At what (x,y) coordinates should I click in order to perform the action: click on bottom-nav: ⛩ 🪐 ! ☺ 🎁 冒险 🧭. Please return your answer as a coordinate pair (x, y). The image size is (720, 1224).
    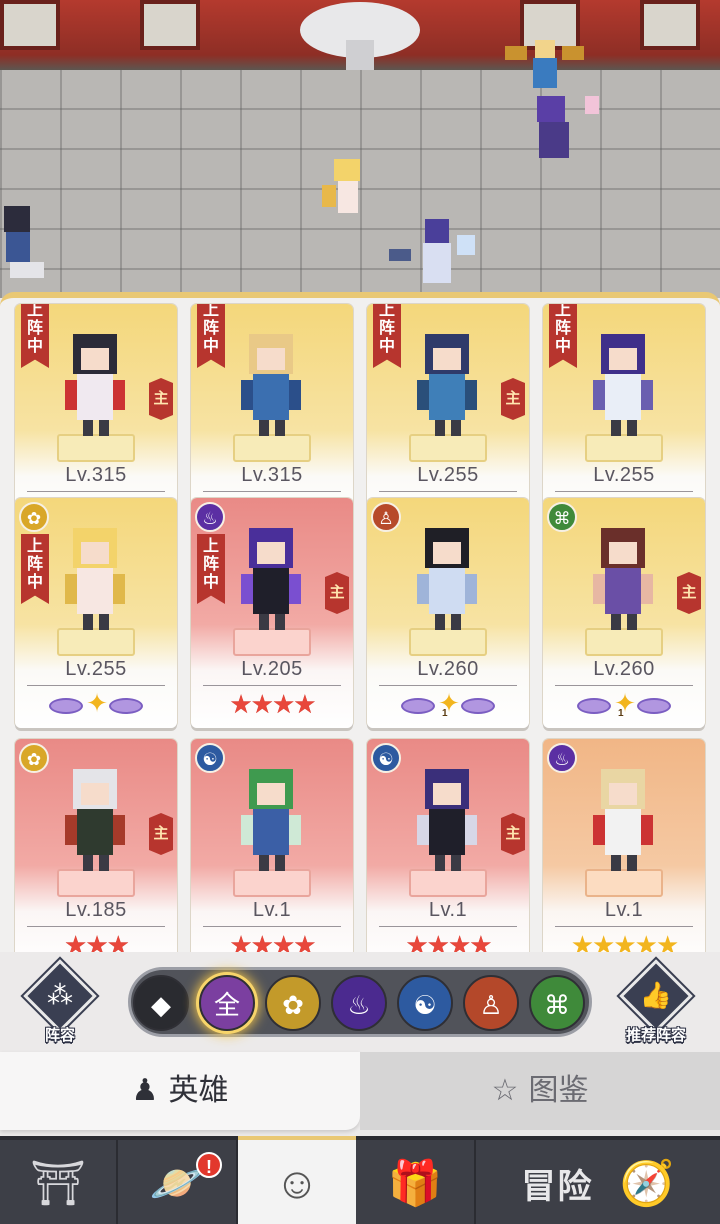
    Looking at the image, I should click on (360, 1180).